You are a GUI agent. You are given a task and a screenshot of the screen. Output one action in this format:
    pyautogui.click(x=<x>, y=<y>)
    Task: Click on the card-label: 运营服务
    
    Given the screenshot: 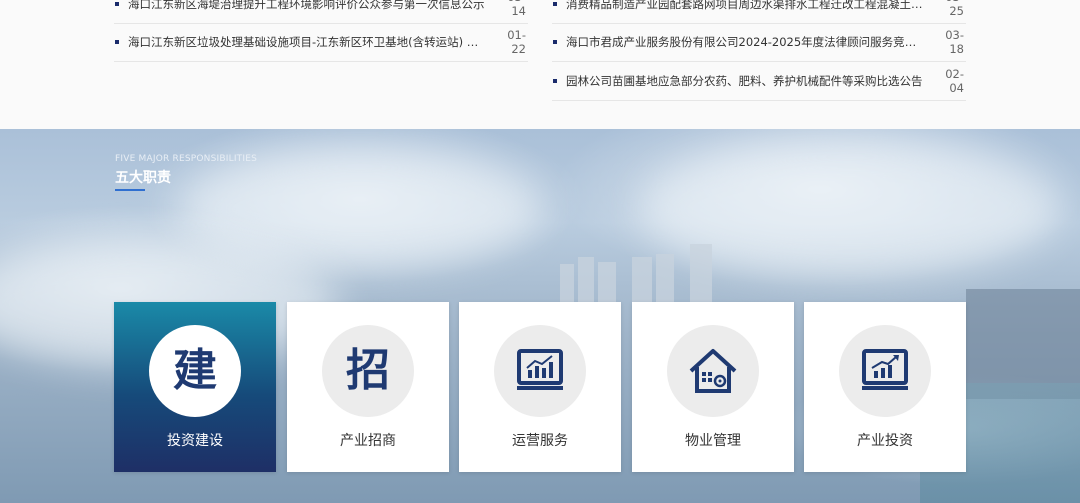 What is the action you would take?
    pyautogui.click(x=540, y=441)
    